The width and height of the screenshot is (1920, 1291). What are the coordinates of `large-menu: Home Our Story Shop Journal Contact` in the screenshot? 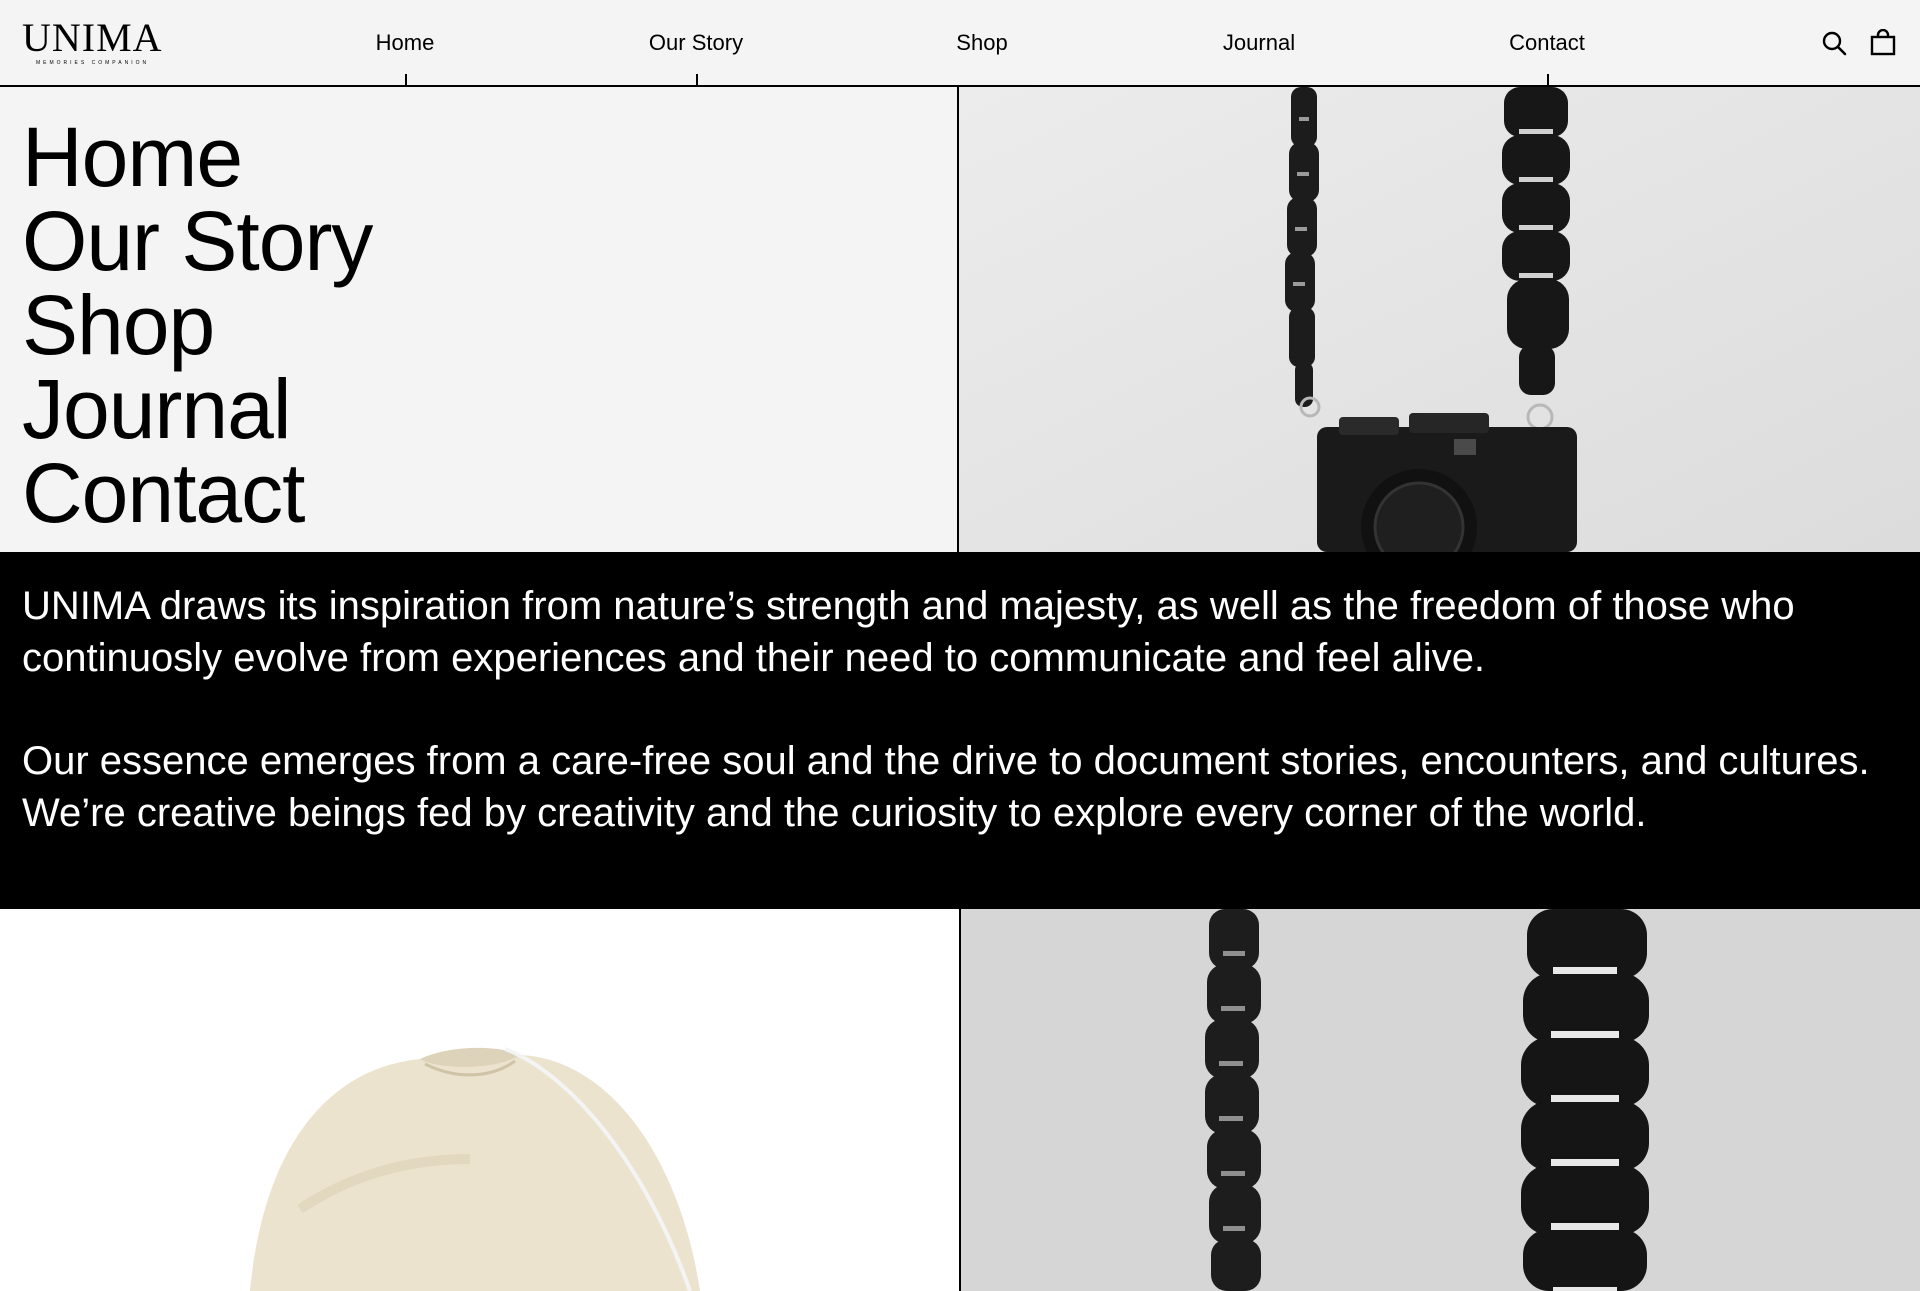 It's located at (197, 325).